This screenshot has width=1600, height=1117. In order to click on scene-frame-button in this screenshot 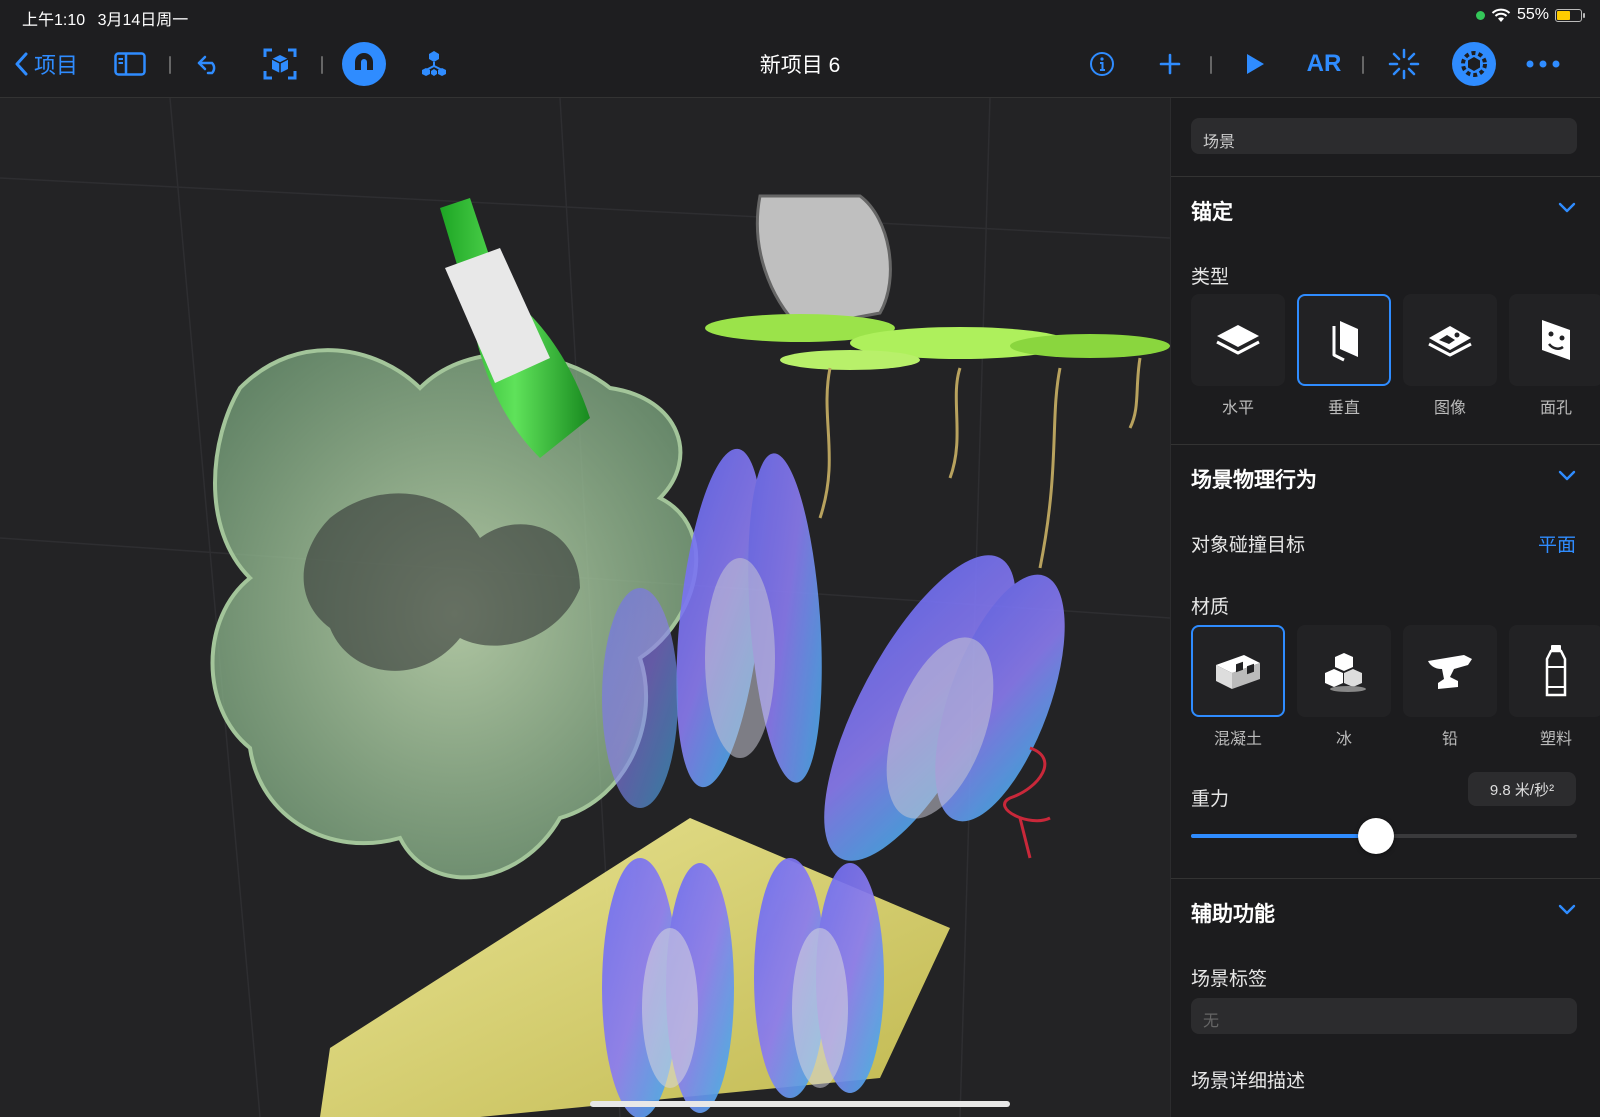, I will do `click(280, 64)`.